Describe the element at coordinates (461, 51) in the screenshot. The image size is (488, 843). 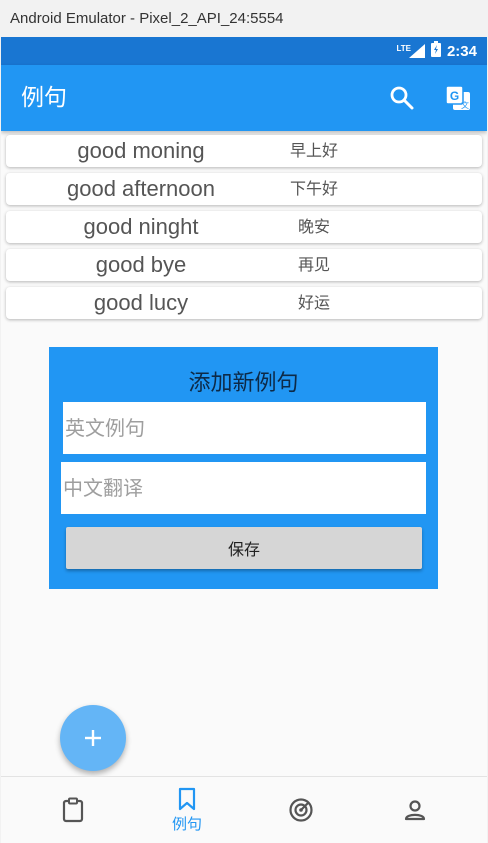
I see `status-time: 2:34` at that location.